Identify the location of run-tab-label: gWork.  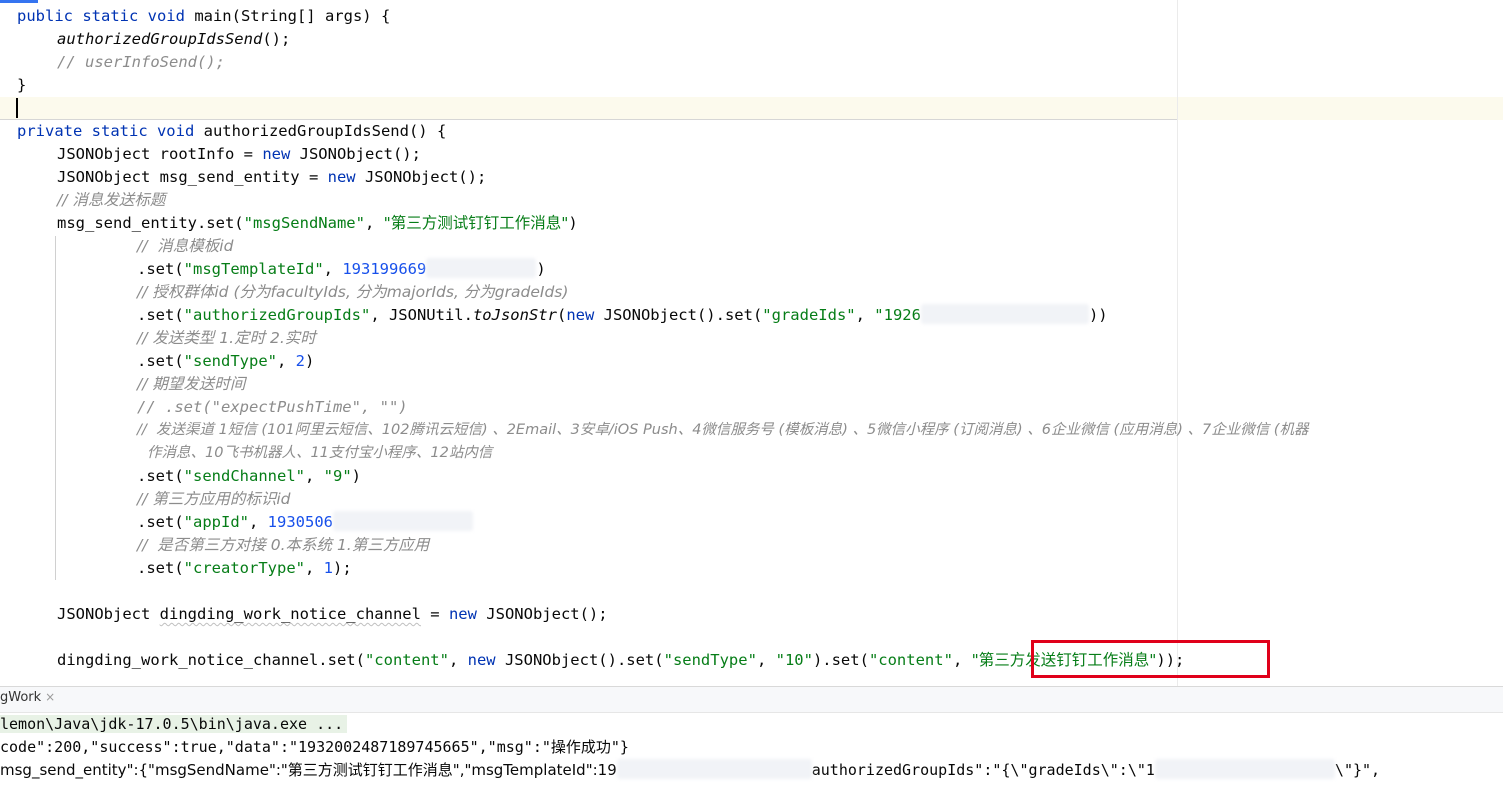
(21, 697).